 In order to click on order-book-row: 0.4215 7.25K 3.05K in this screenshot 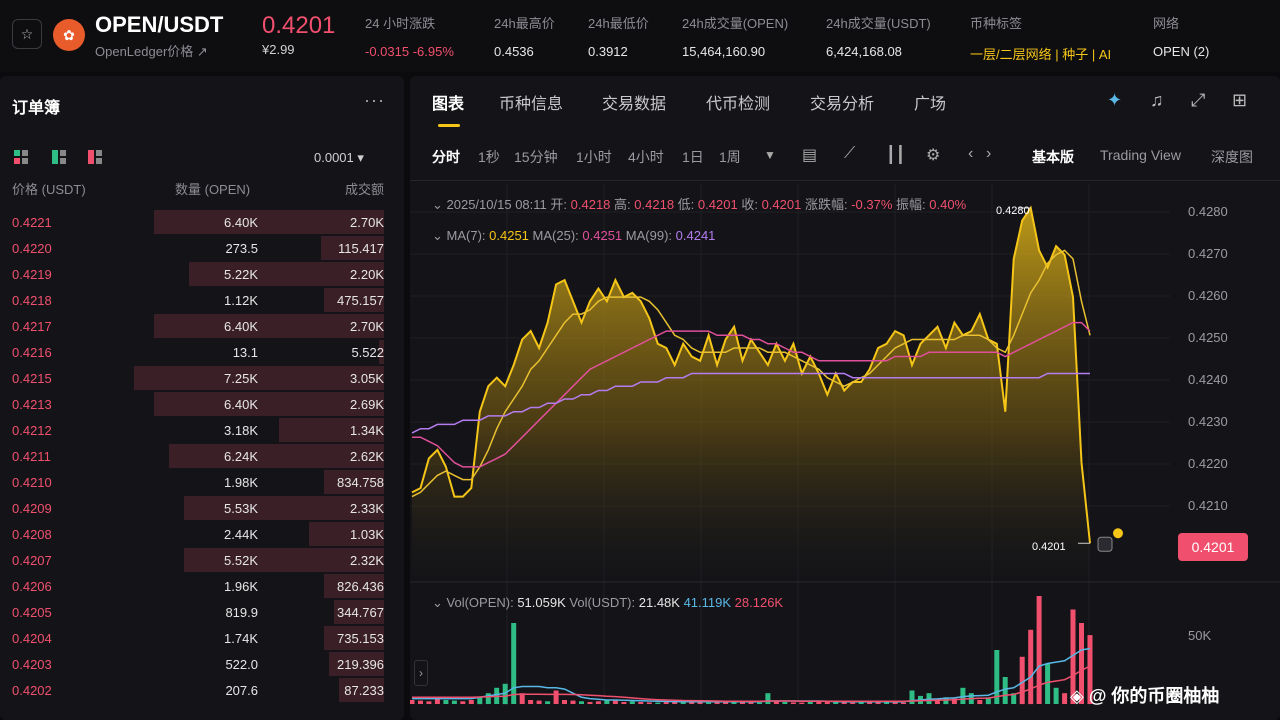, I will do `click(202, 378)`.